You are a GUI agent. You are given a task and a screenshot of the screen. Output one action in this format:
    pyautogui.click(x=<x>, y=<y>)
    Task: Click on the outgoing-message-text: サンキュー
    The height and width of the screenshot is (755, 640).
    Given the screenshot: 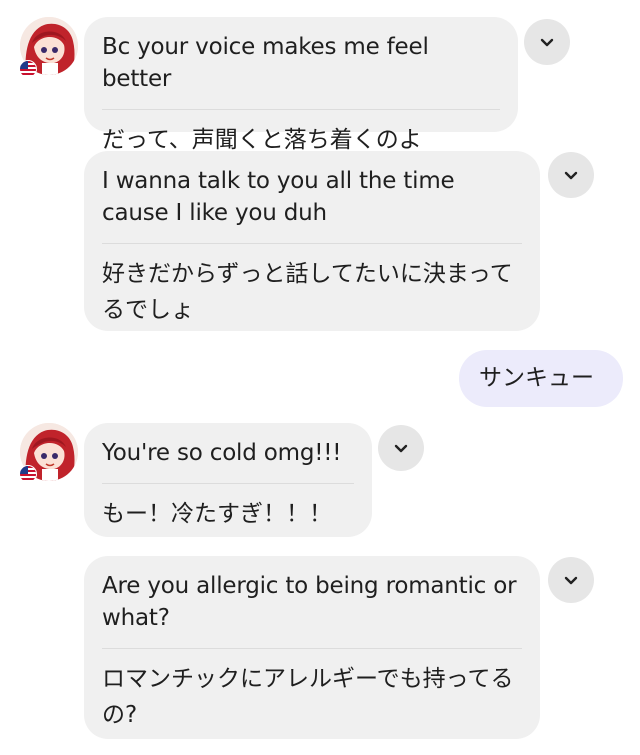 What is the action you would take?
    pyautogui.click(x=536, y=378)
    